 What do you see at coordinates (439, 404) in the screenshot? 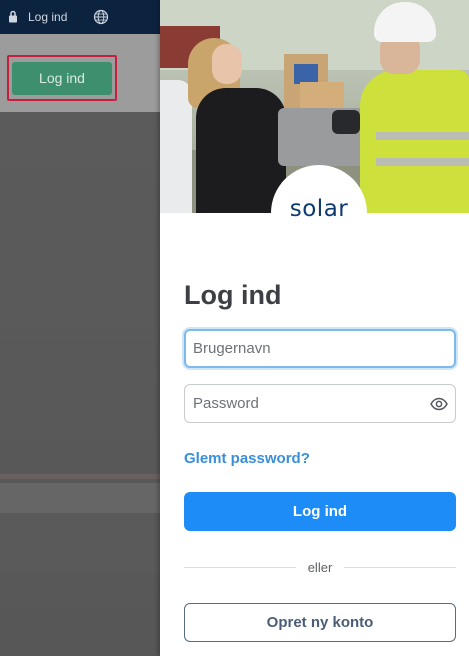
I see `eye-icon` at bounding box center [439, 404].